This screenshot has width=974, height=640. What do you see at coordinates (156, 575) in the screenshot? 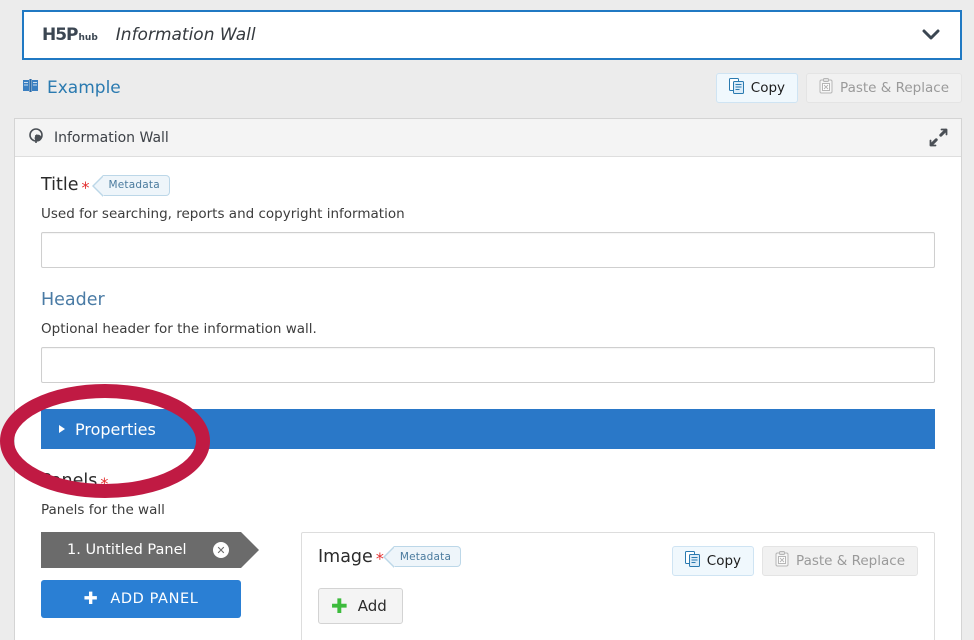
I see `panel-tab-list: 1. Untitled Panel ✕ ✚ ADD PANEL` at bounding box center [156, 575].